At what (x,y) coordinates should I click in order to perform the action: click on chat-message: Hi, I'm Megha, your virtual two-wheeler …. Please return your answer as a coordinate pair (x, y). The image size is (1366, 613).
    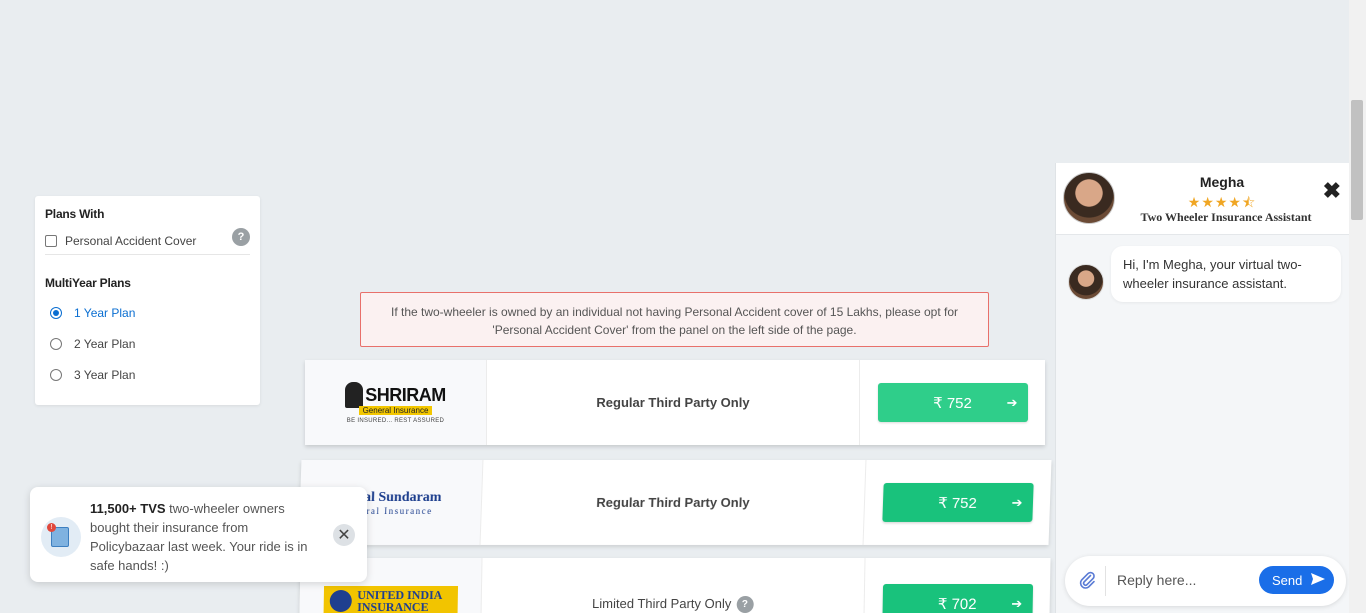
    Looking at the image, I should click on (1226, 274).